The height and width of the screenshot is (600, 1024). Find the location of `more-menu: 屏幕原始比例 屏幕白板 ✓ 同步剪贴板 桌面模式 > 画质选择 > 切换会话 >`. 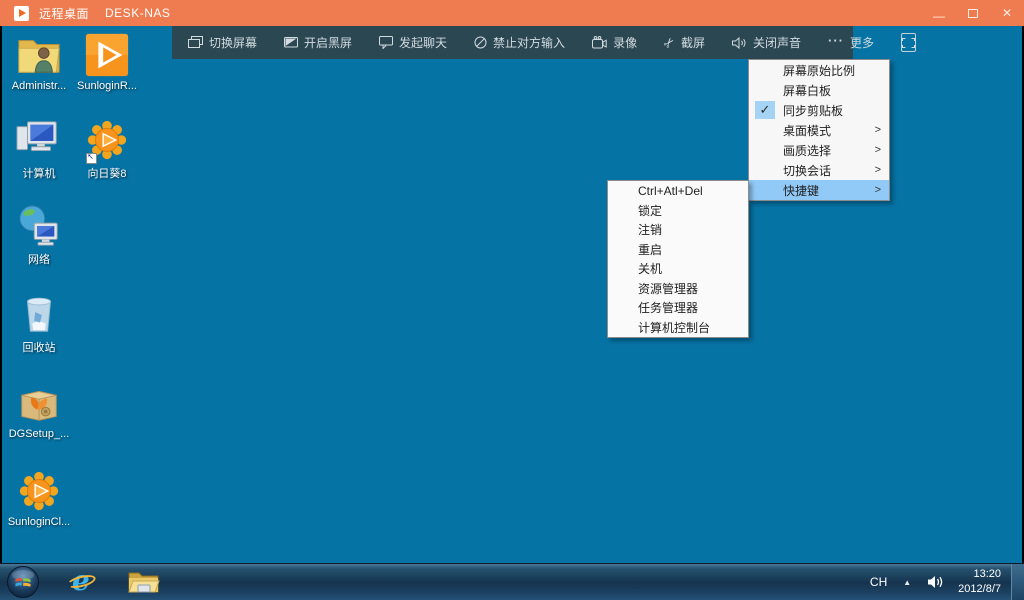

more-menu: 屏幕原始比例 屏幕白板 ✓ 同步剪贴板 桌面模式 > 画质选择 > 切换会话 > is located at coordinates (819, 130).